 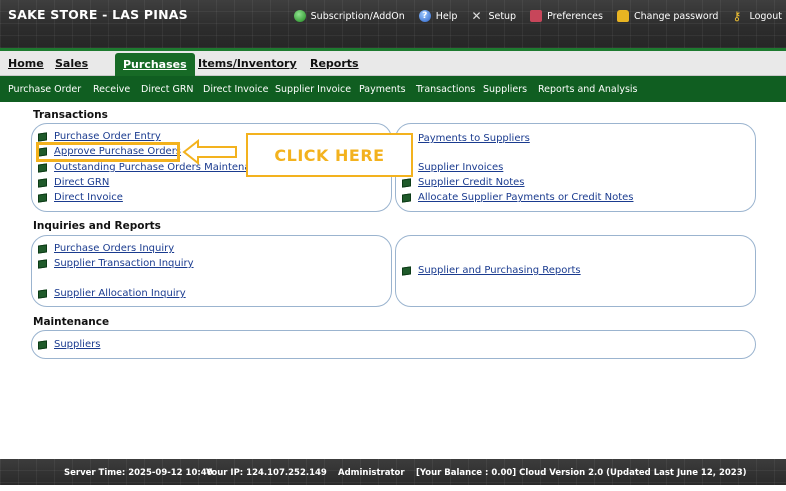 What do you see at coordinates (575, 16) in the screenshot?
I see `preferences-label: Preferences` at bounding box center [575, 16].